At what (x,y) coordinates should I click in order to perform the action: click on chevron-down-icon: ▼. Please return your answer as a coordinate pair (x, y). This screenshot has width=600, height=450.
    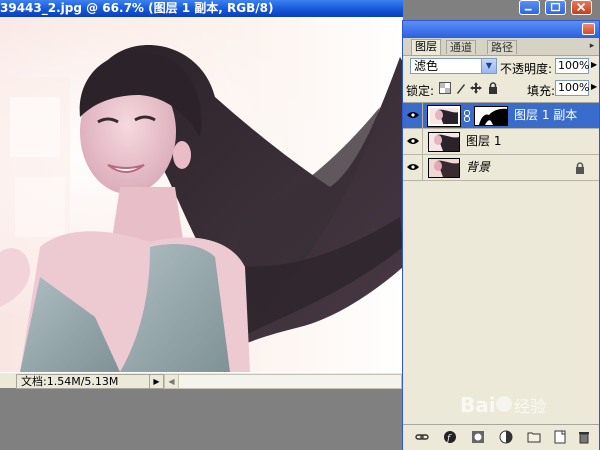
    Looking at the image, I should click on (488, 66).